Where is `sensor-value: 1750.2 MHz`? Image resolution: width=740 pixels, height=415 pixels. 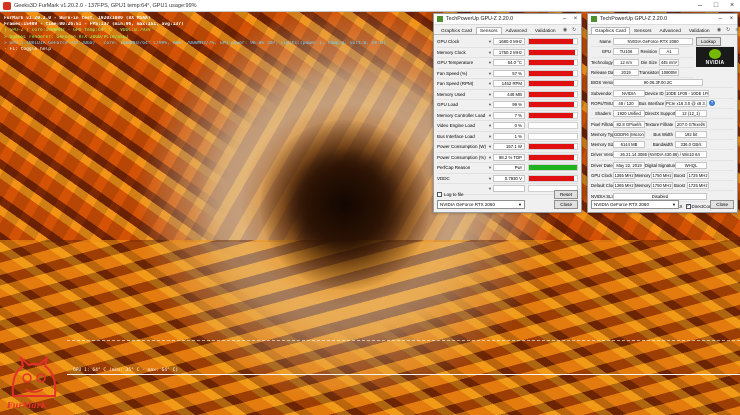 sensor-value: 1750.2 MHz is located at coordinates (509, 52).